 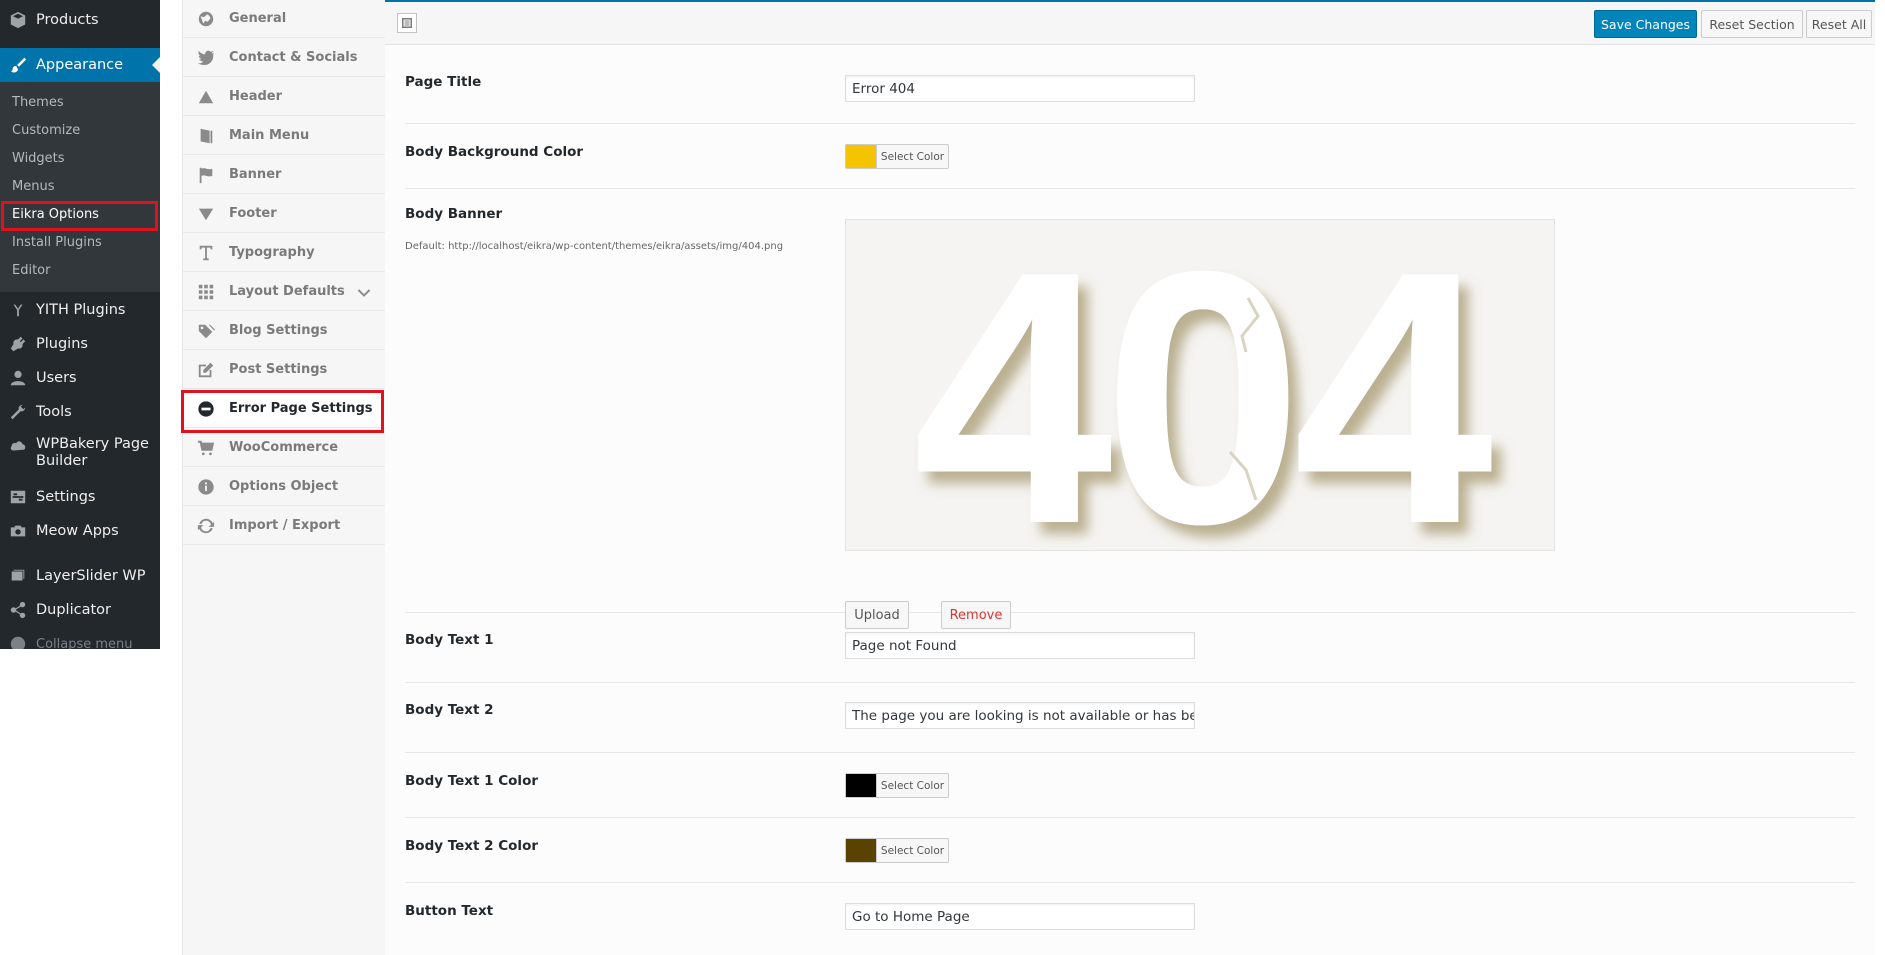 What do you see at coordinates (206, 526) in the screenshot?
I see `refresh-icon` at bounding box center [206, 526].